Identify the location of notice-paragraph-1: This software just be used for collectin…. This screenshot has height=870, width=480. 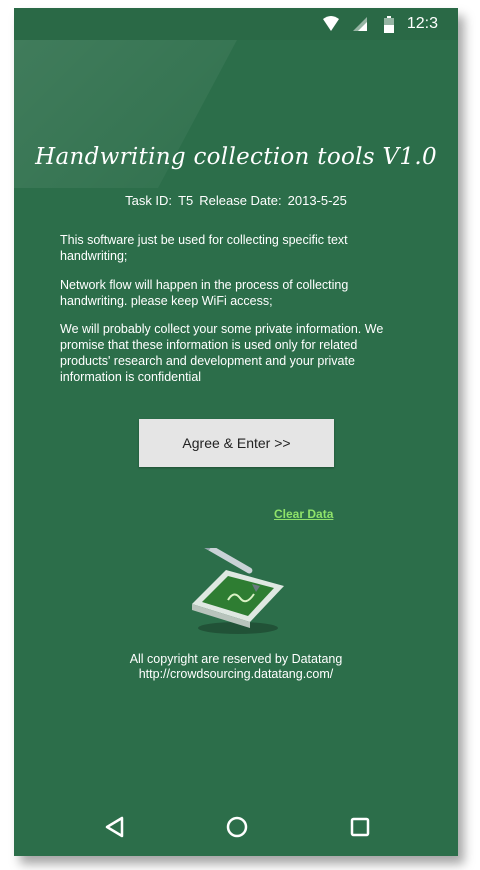
(204, 248).